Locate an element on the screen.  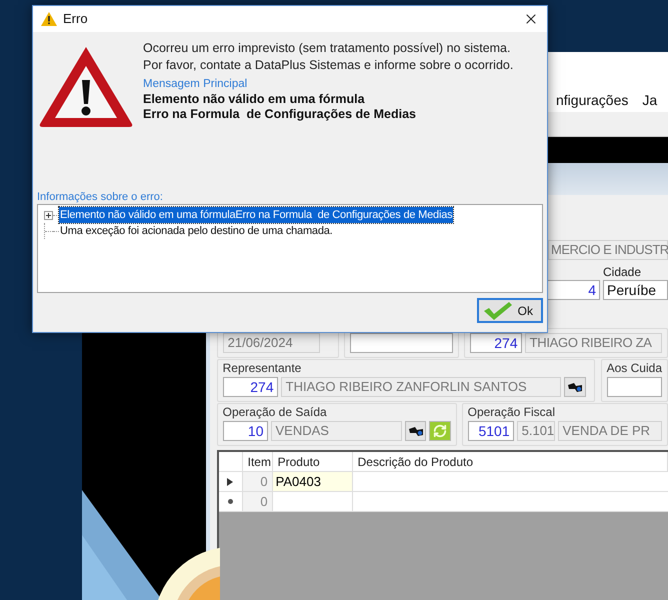
current-row-icon is located at coordinates (230, 482).